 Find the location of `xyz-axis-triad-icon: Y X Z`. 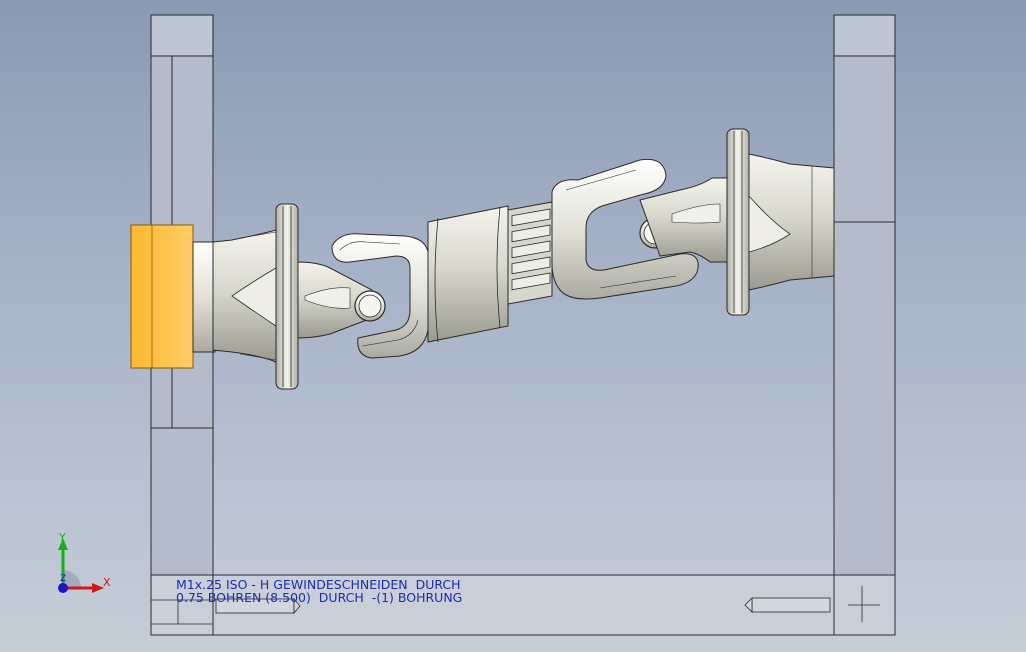

xyz-axis-triad-icon: Y X Z is located at coordinates (84, 566).